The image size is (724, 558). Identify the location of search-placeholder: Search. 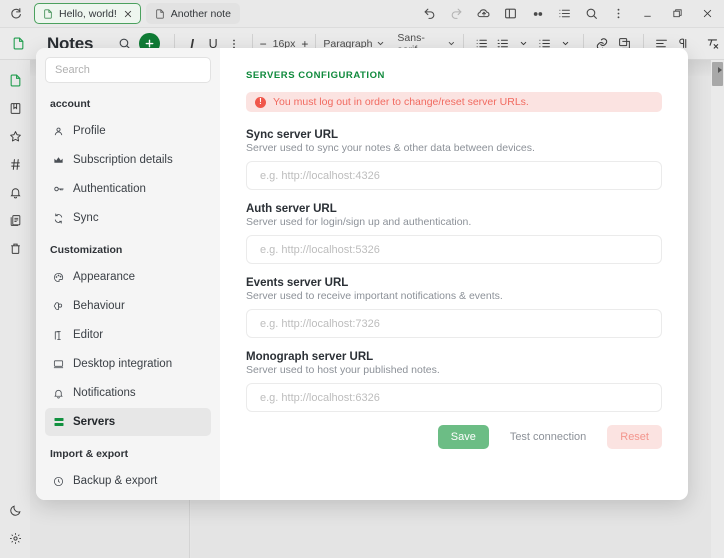
(72, 70).